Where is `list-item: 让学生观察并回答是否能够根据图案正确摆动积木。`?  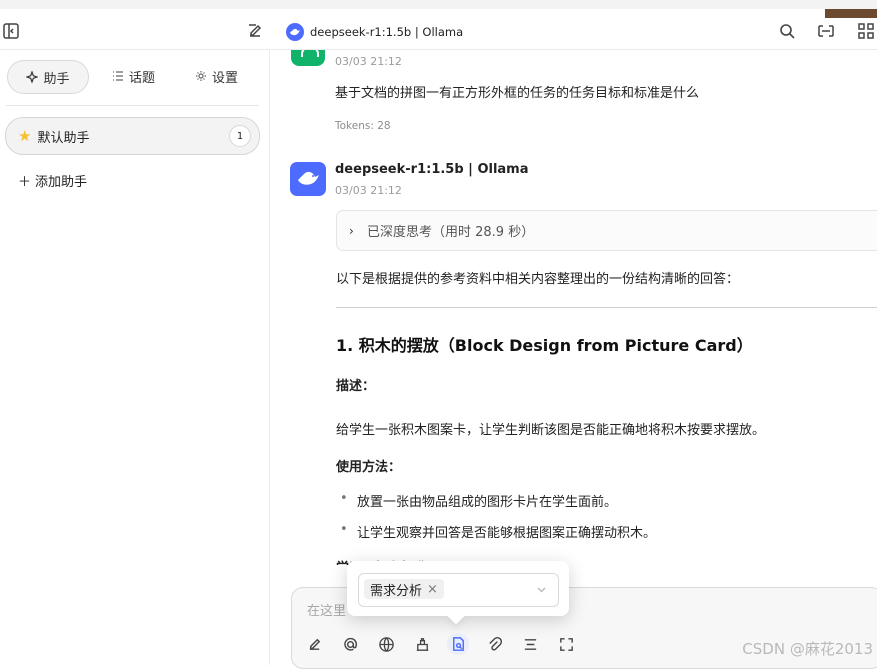
list-item: 让学生观察并回答是否能够根据图案正确摆动积木。 is located at coordinates (498, 531).